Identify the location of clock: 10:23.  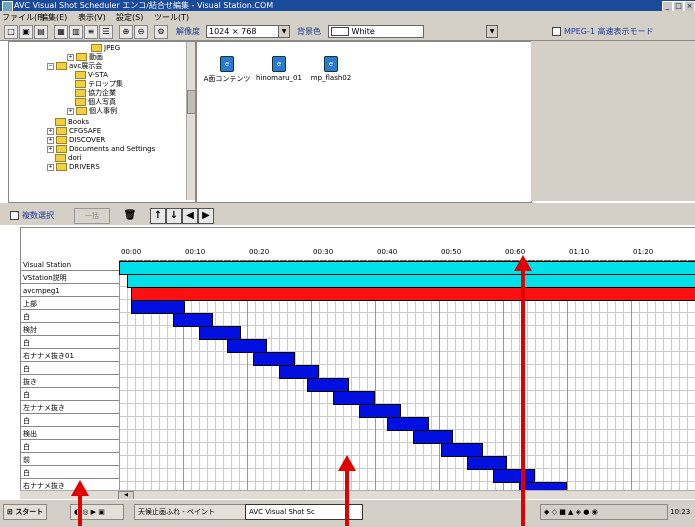
(680, 512).